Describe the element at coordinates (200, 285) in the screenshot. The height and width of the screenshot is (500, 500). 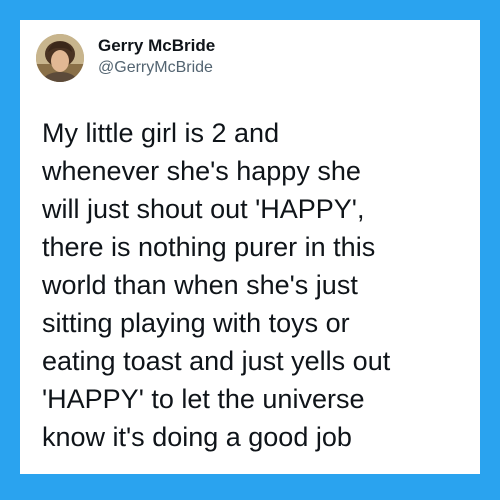
I see `tweet-text-line: world than when she's just` at that location.